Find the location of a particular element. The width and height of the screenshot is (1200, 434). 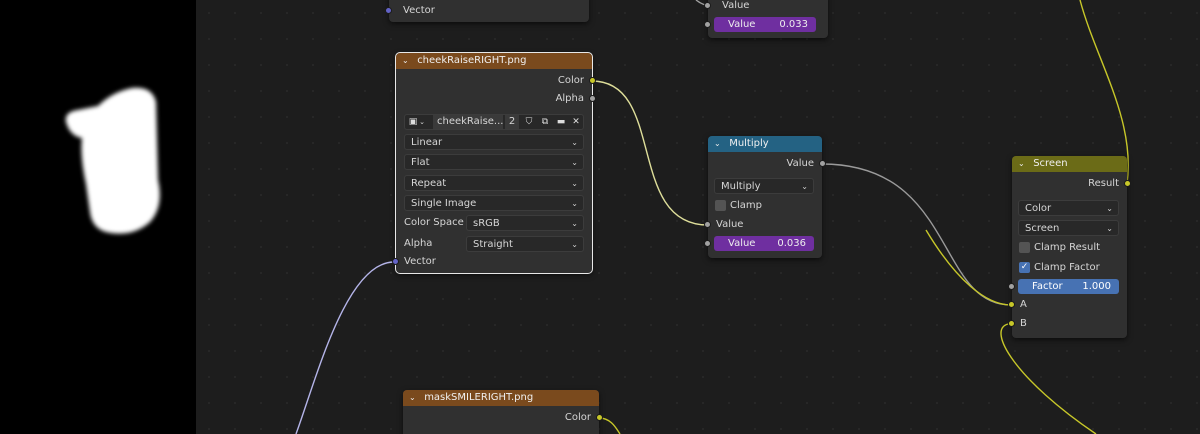

color-space-dropdown: sRGB ⌄ is located at coordinates (525, 223).